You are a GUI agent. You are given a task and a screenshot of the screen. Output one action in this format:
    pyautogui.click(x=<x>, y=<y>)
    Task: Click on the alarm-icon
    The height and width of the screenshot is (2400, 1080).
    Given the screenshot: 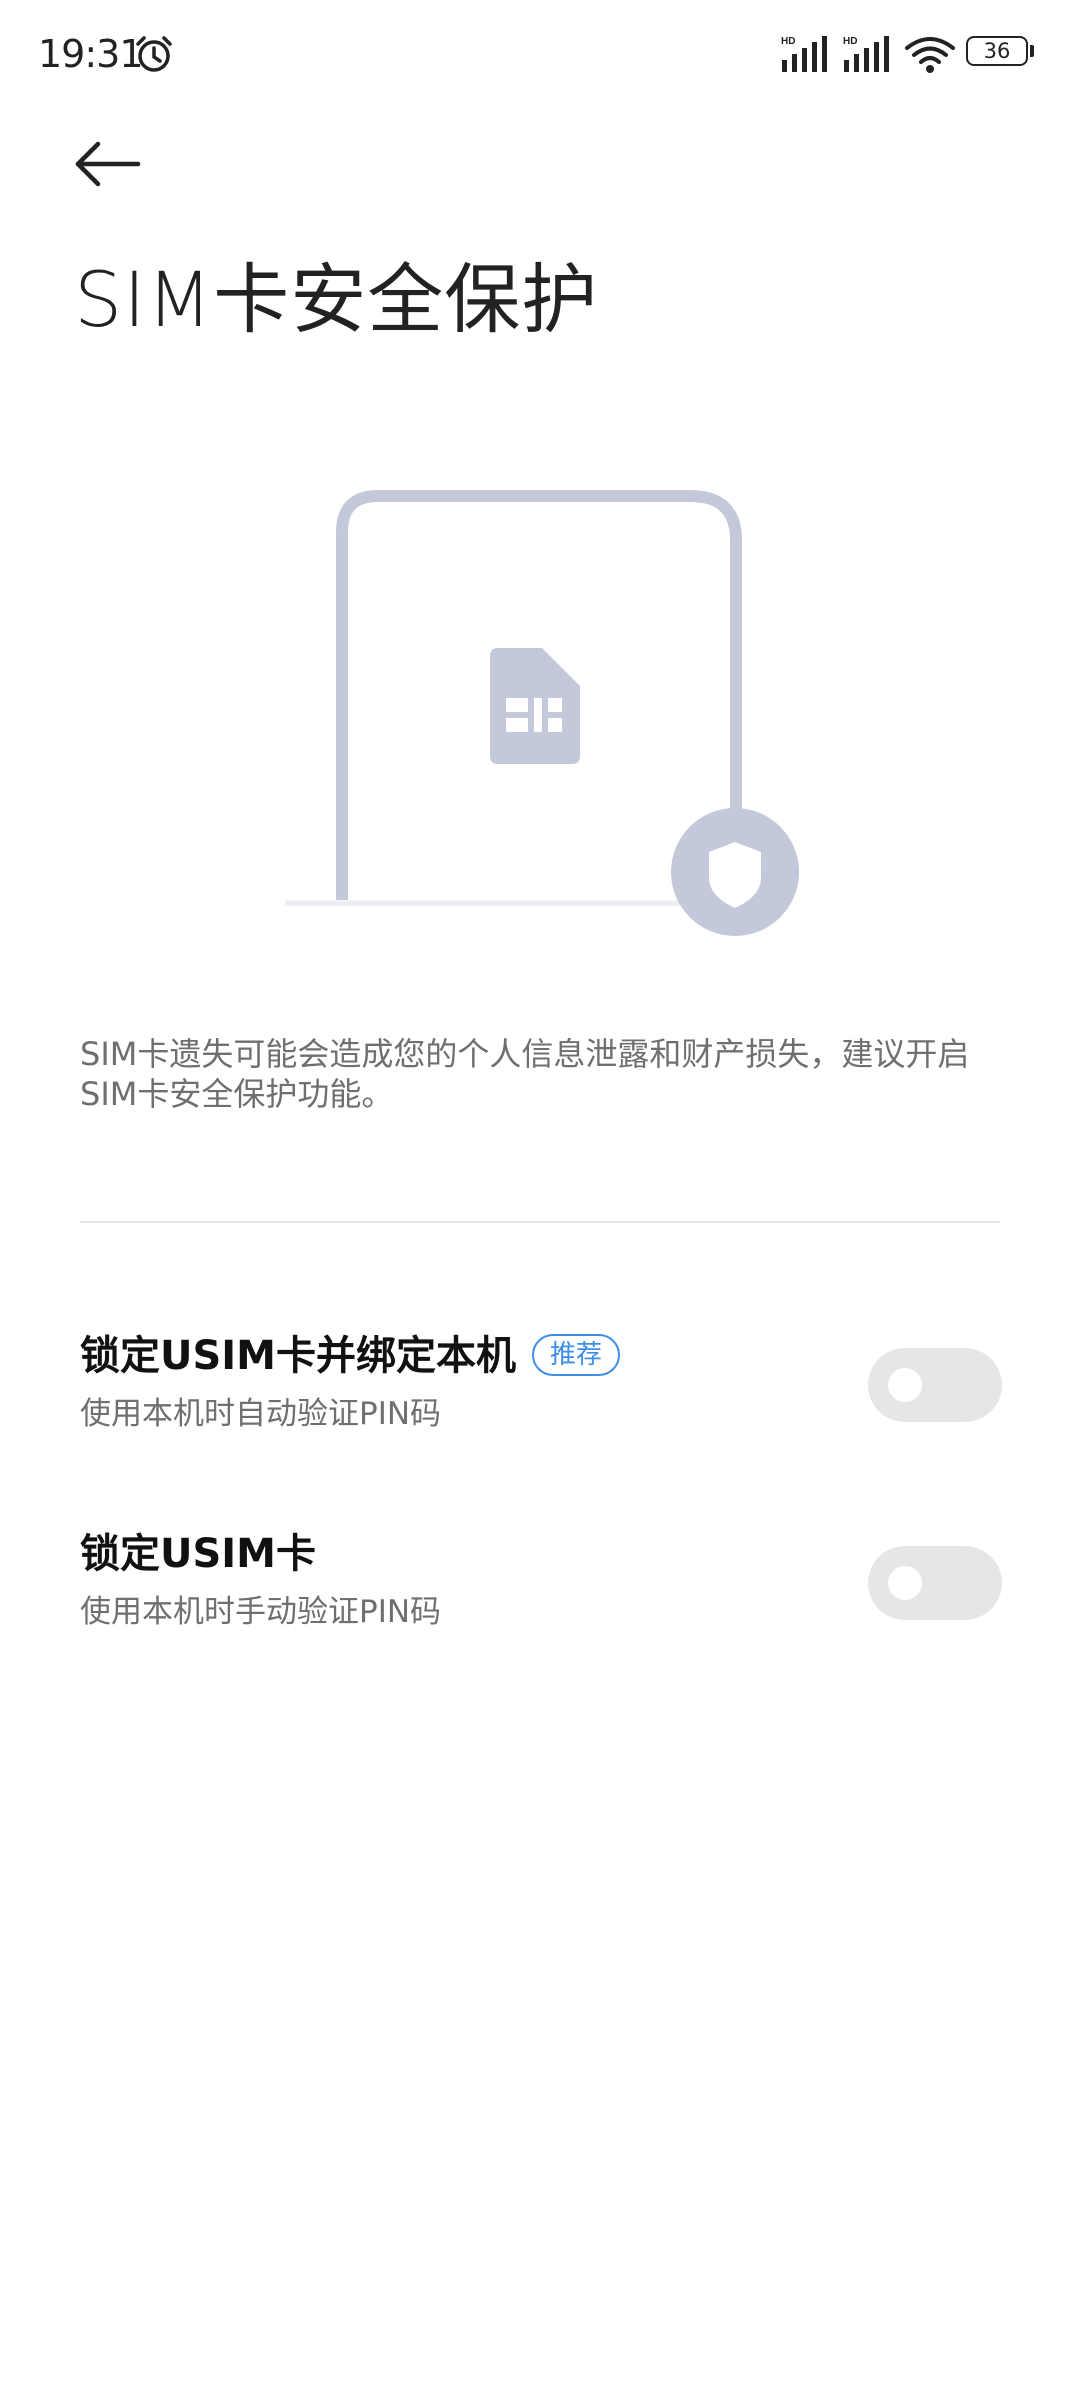 What is the action you would take?
    pyautogui.click(x=154, y=54)
    